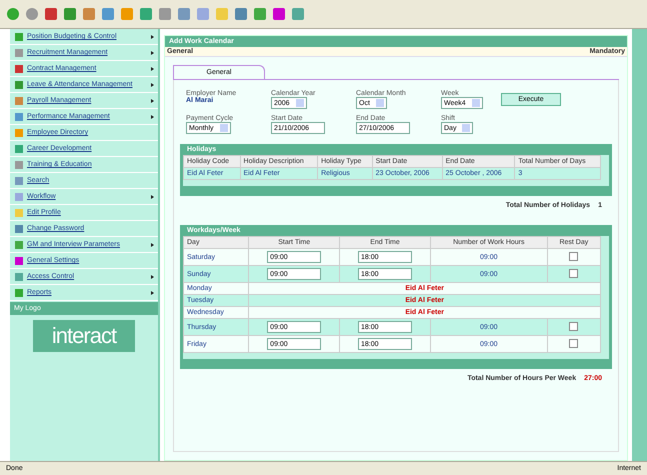 The image size is (647, 475). Describe the element at coordinates (639, 245) in the screenshot. I see `vertical-scrollbar` at that location.